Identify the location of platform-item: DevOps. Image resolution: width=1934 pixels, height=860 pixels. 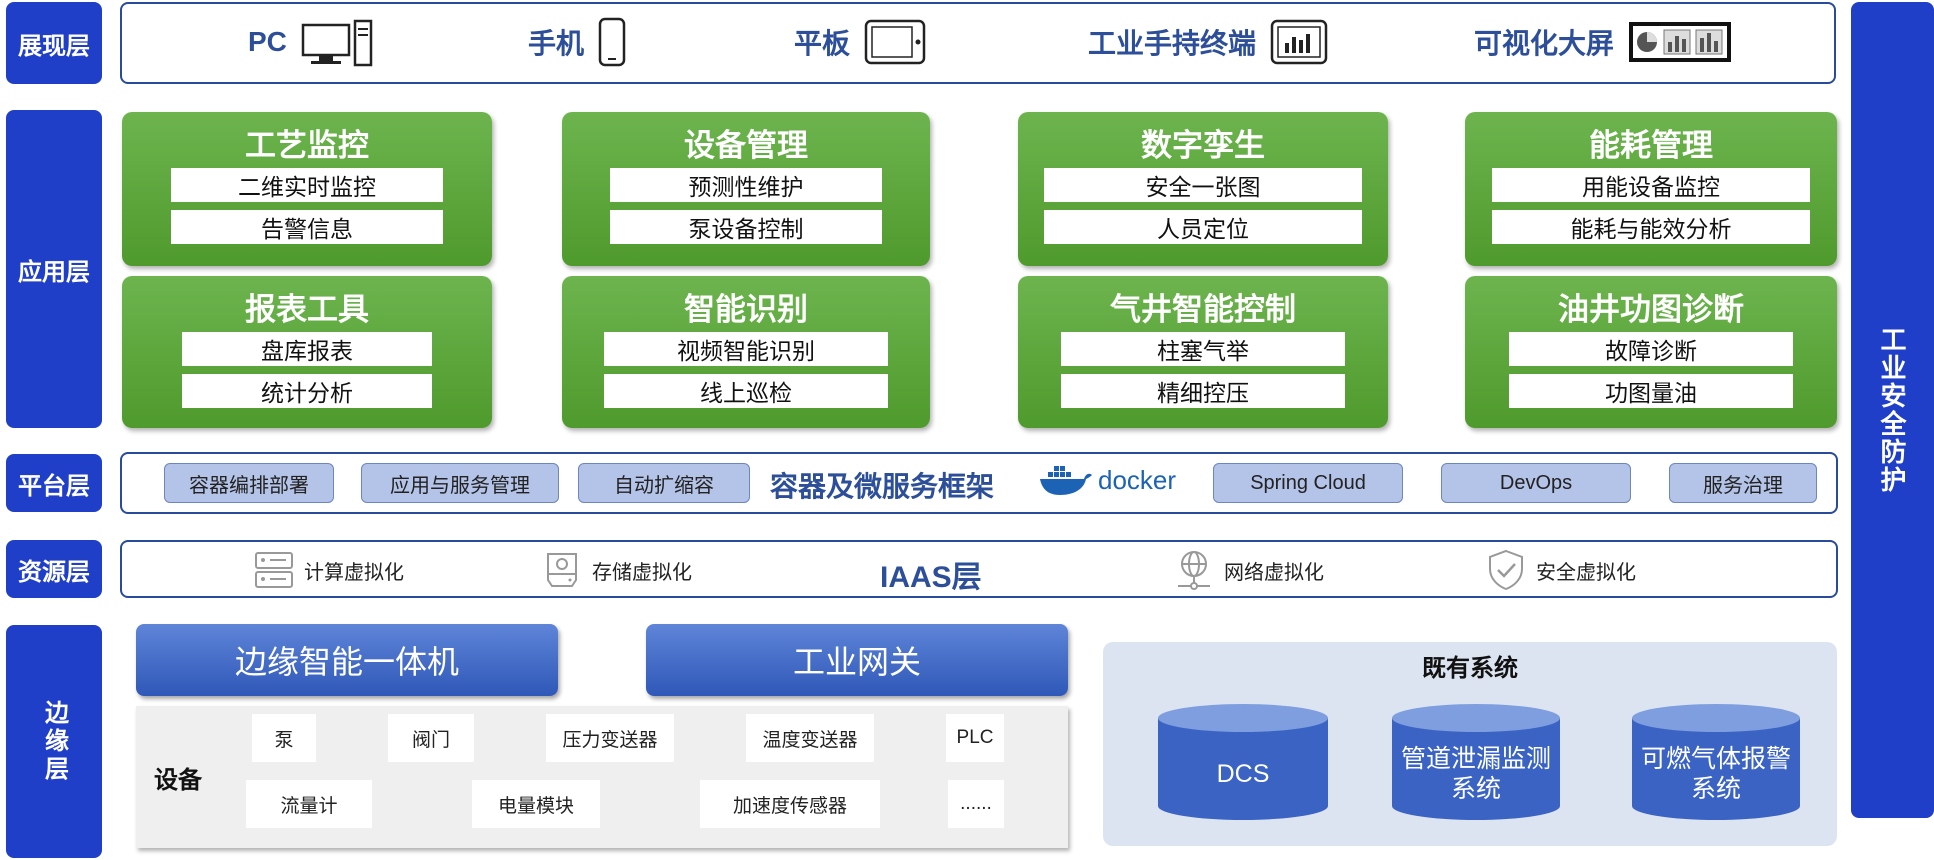
(1536, 483).